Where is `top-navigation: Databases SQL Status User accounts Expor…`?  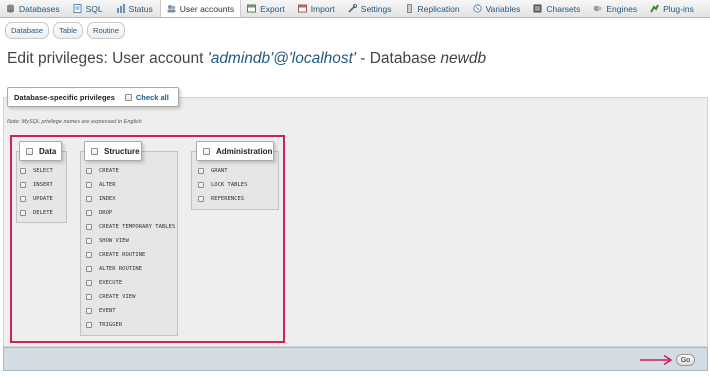
top-navigation: Databases SQL Status User accounts Expor… is located at coordinates (355, 9).